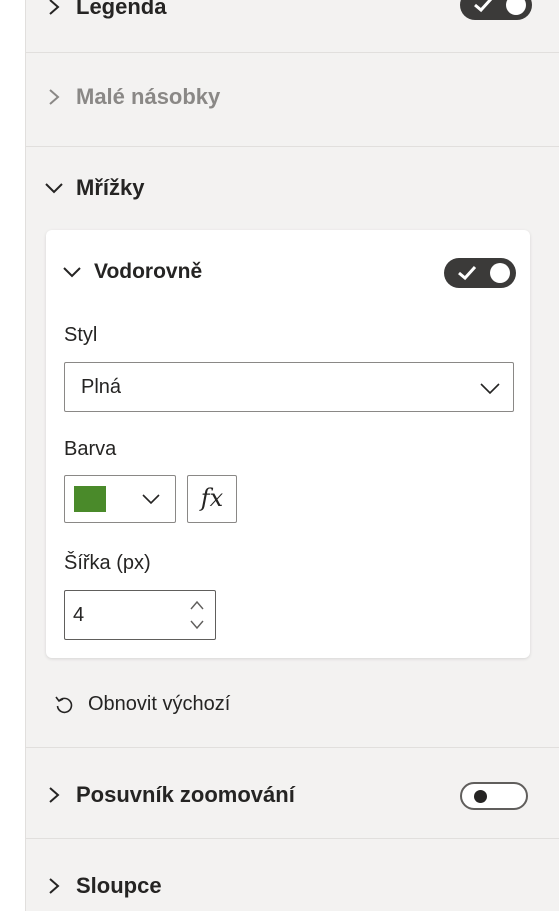 The height and width of the screenshot is (911, 559). Describe the element at coordinates (81, 335) in the screenshot. I see `style-label: Styl` at that location.